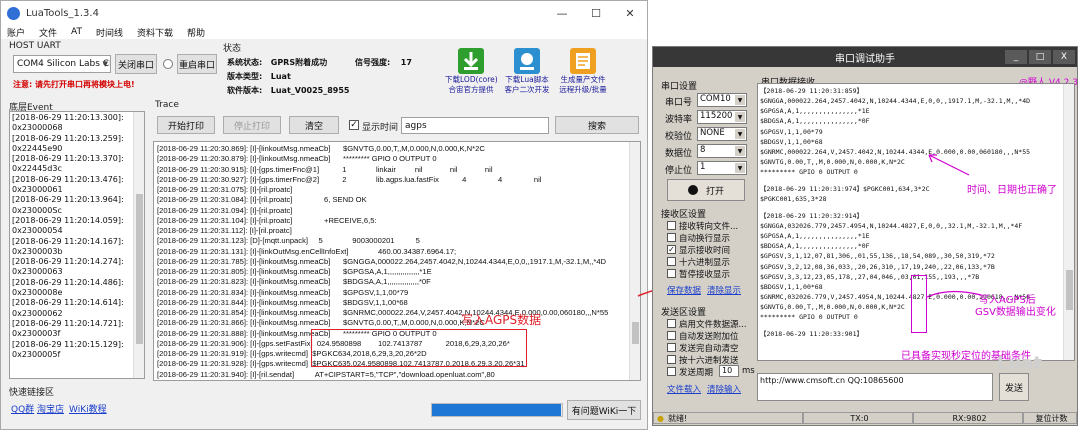  What do you see at coordinates (37, 231) in the screenshot?
I see `event-line: 0x23000054` at bounding box center [37, 231].